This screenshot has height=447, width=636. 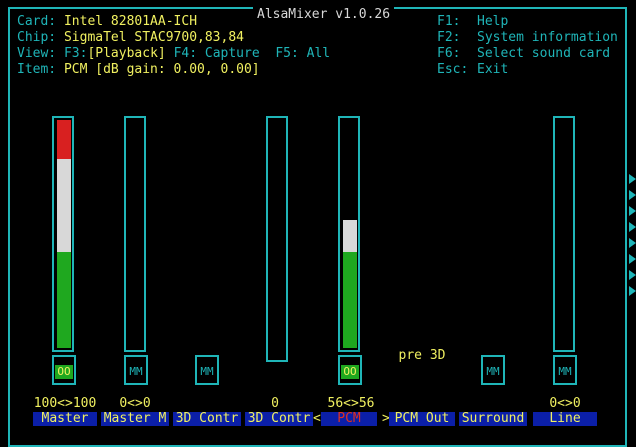 I want to click on master-volume-bar, so click(x=63, y=234).